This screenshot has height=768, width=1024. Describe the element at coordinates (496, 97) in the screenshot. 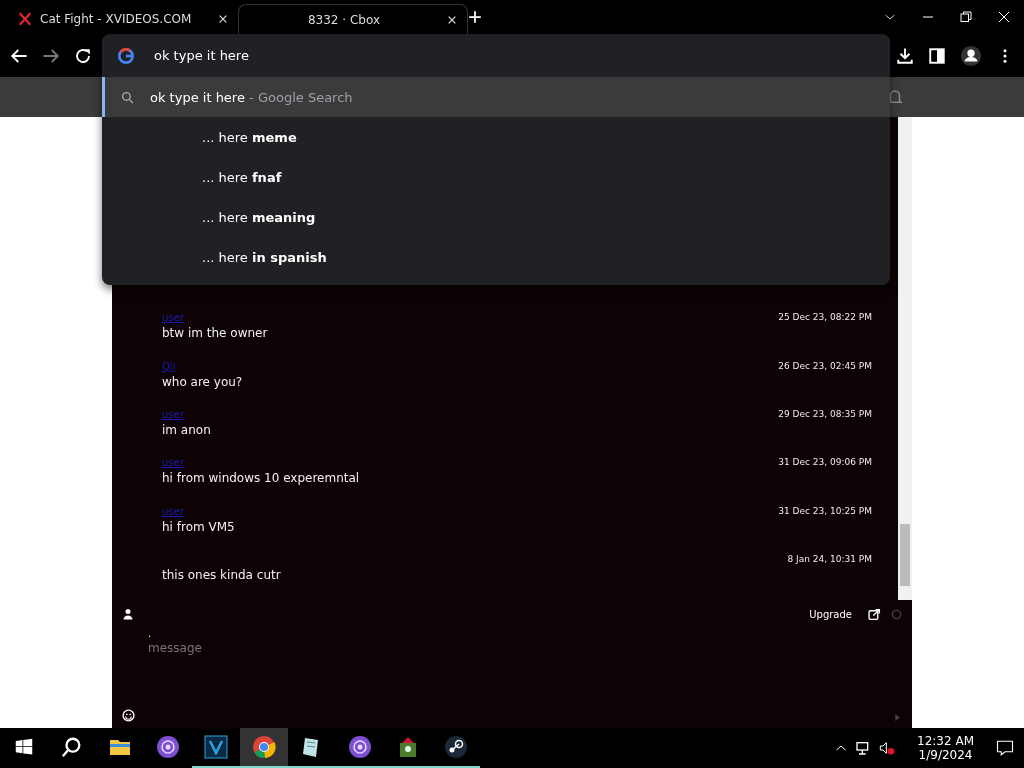

I see `suggestion-item: ok type it here - Google Search` at that location.